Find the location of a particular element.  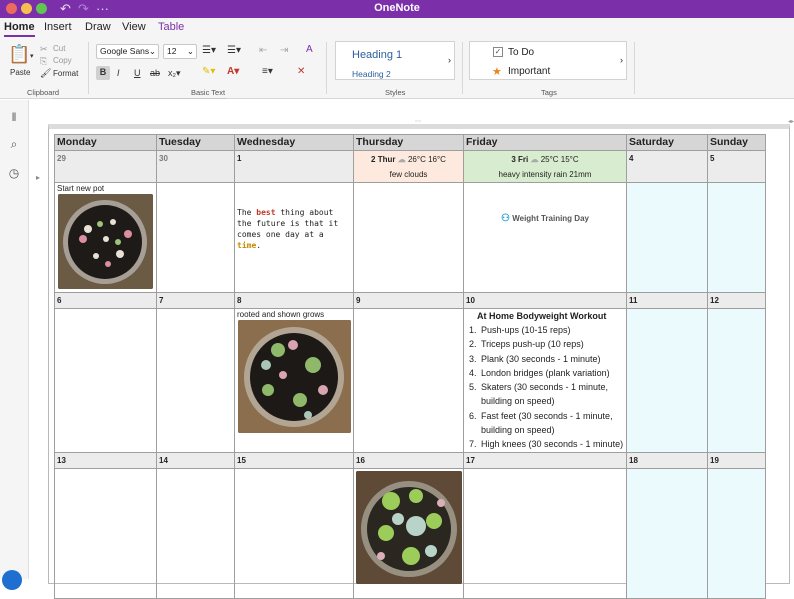

align-icon: ≡▾ is located at coordinates (267, 72).